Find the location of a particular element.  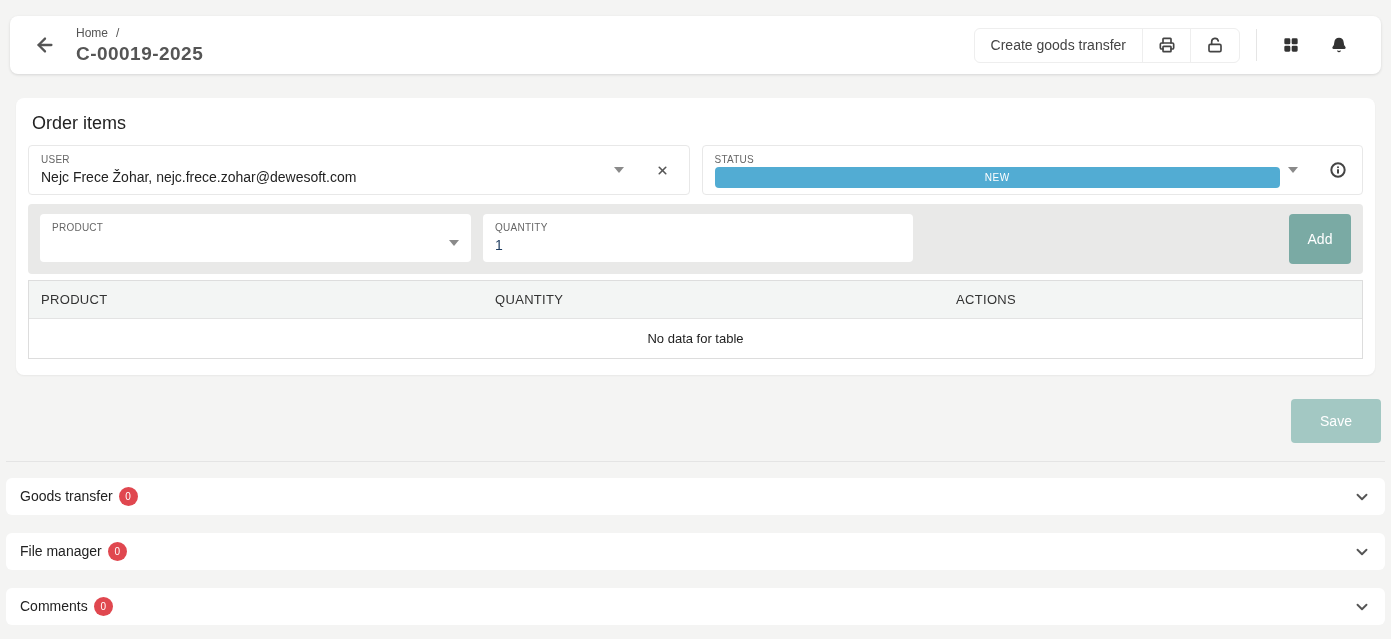

field-value: Nejc Frece Žohar, nejc.frece.zohar@dewesoft.com is located at coordinates (199, 177).